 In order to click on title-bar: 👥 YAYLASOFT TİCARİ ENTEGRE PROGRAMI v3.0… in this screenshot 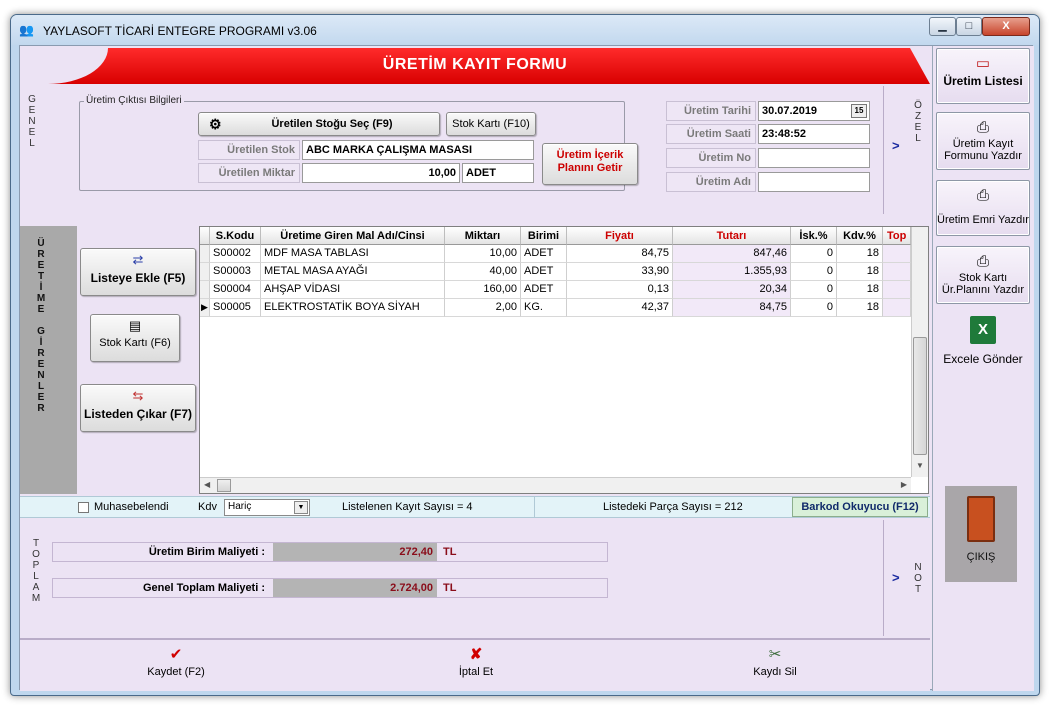, I will do `click(525, 30)`.